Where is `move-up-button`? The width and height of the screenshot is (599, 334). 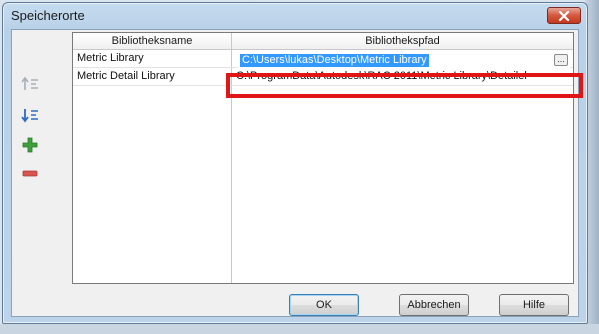
move-up-button is located at coordinates (30, 84).